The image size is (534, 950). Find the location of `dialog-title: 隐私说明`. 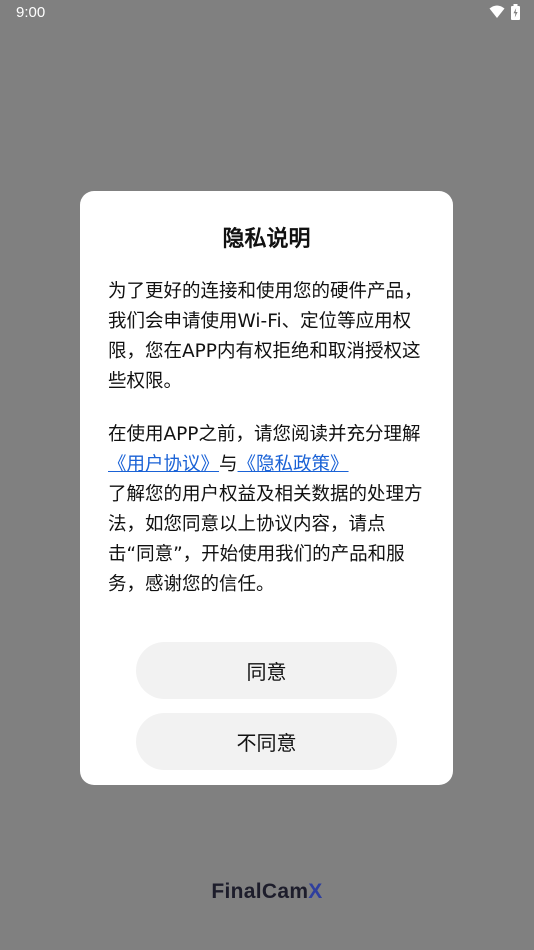

dialog-title: 隐私说明 is located at coordinates (266, 239).